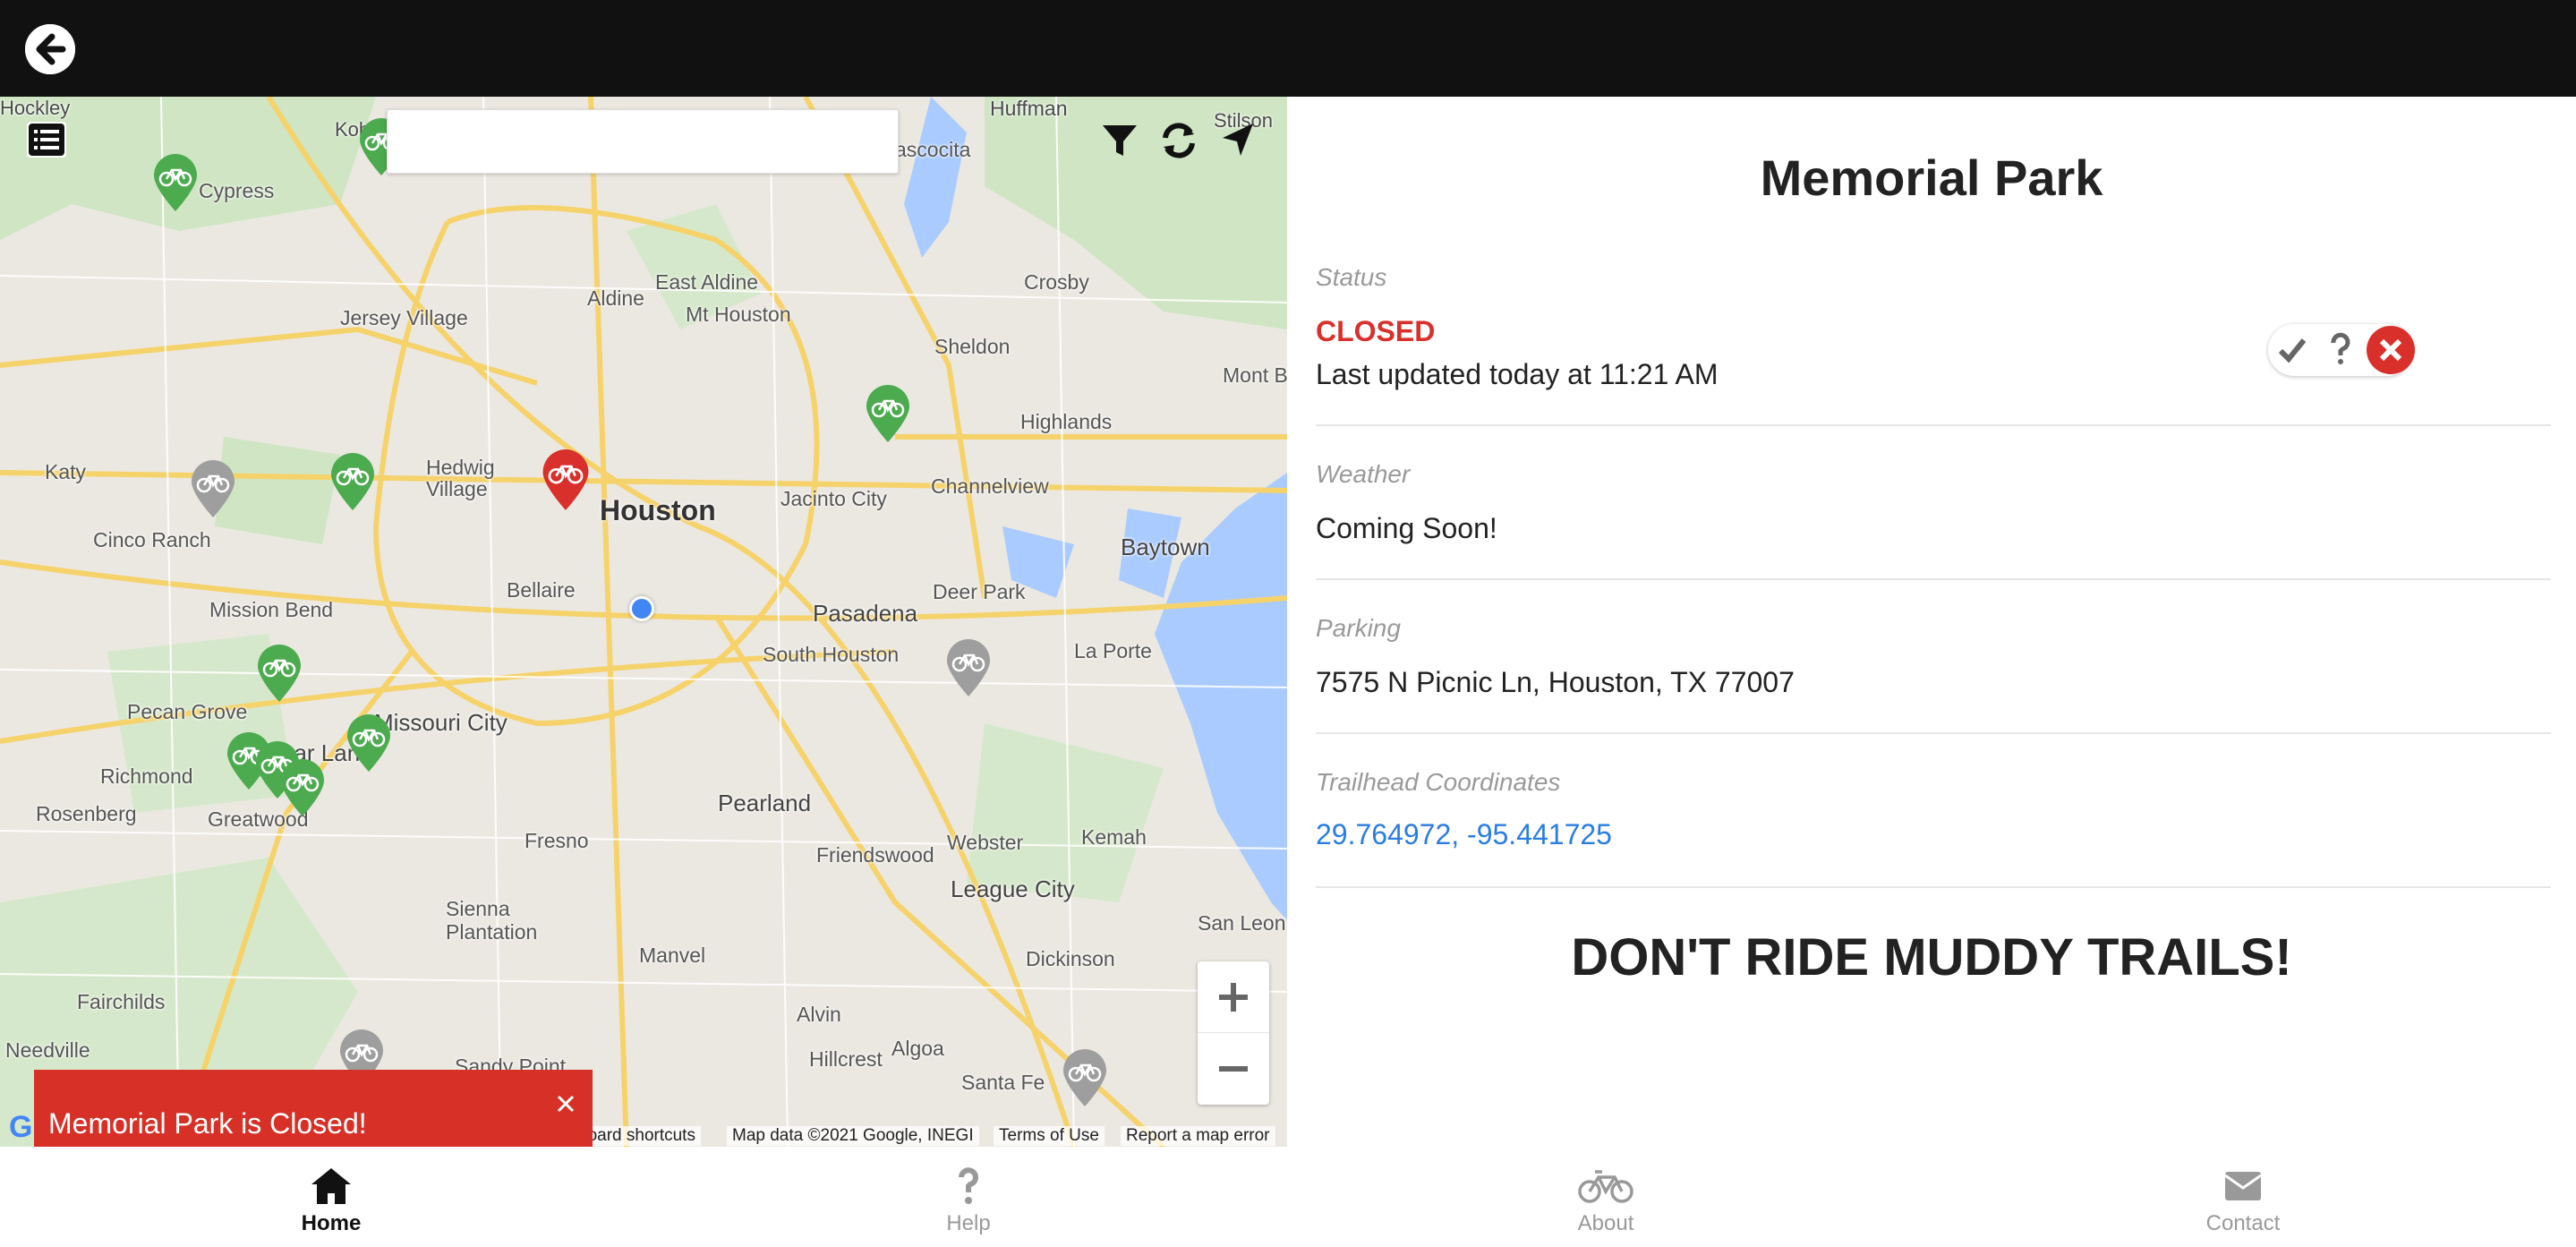 This screenshot has height=1247, width=2576. What do you see at coordinates (643, 141) in the screenshot?
I see `map-search-input` at bounding box center [643, 141].